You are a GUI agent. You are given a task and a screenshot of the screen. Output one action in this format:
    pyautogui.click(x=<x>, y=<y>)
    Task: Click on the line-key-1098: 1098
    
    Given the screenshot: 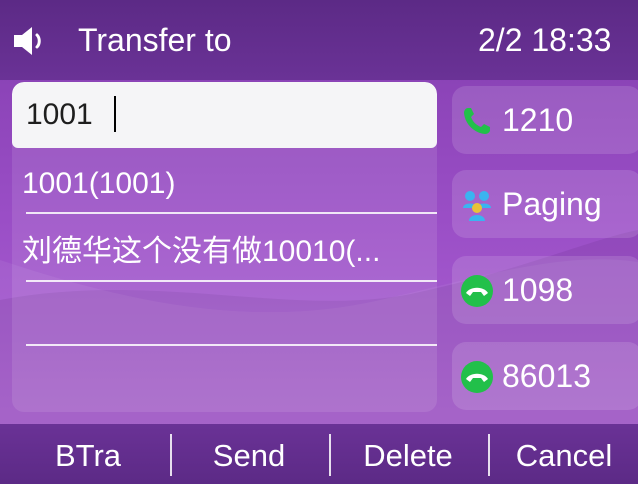 What is the action you would take?
    pyautogui.click(x=545, y=290)
    